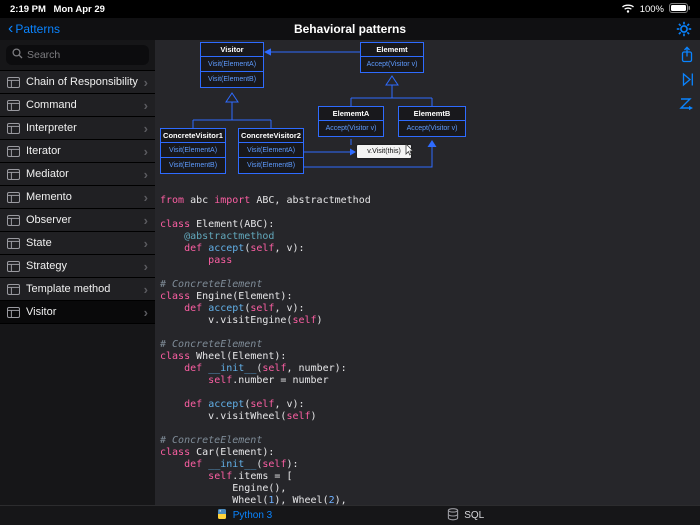 The image size is (700, 525). I want to click on sidebar-item-mediator: Mediator ›, so click(77, 174).